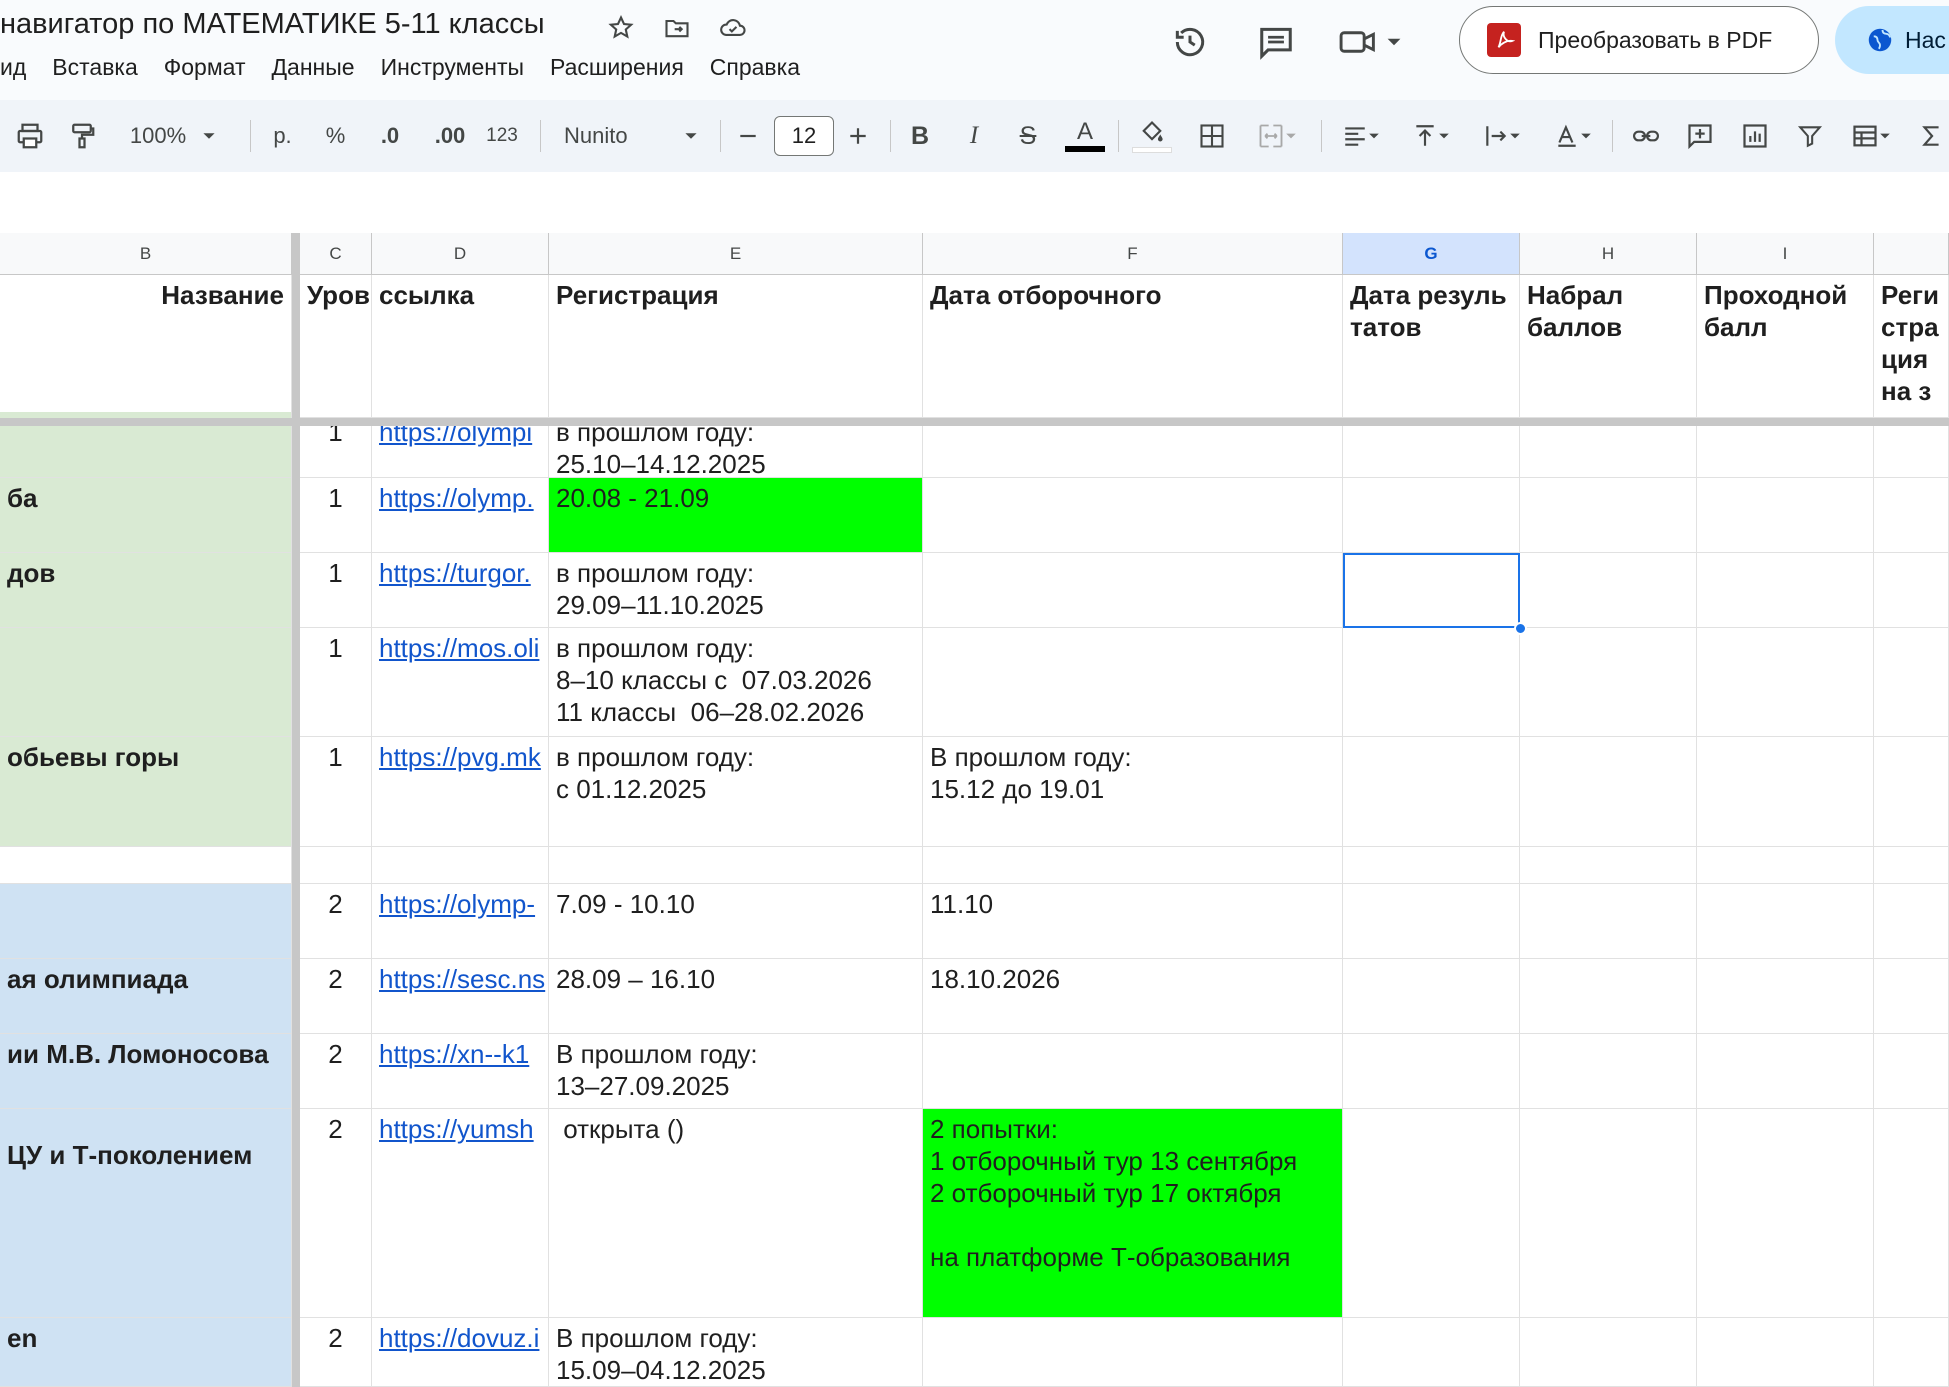 This screenshot has height=1387, width=1949. I want to click on strikethrough-button: S, so click(1028, 136).